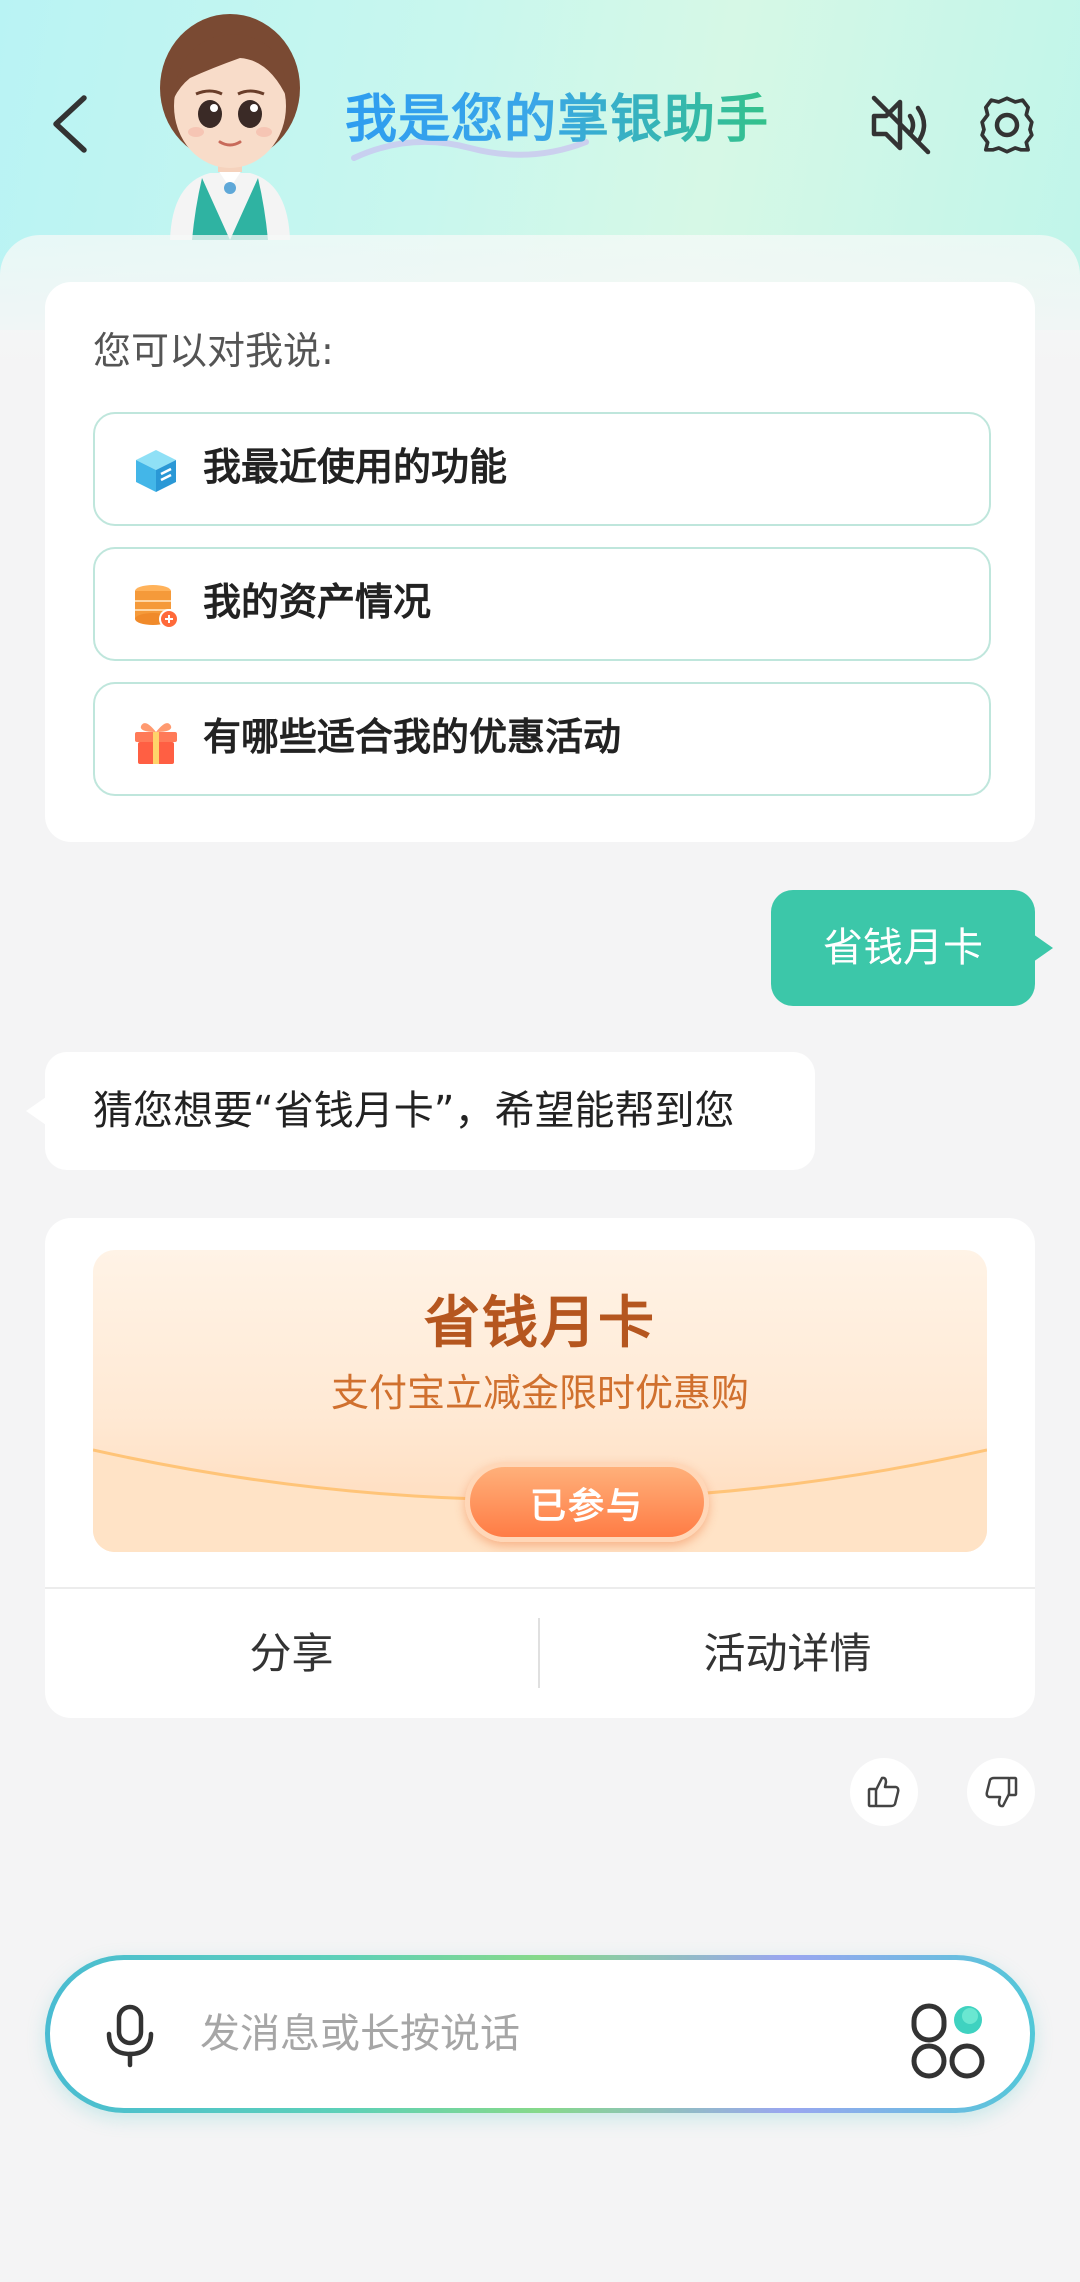  What do you see at coordinates (557, 120) in the screenshot?
I see `page-title: 我是您的掌银助手` at bounding box center [557, 120].